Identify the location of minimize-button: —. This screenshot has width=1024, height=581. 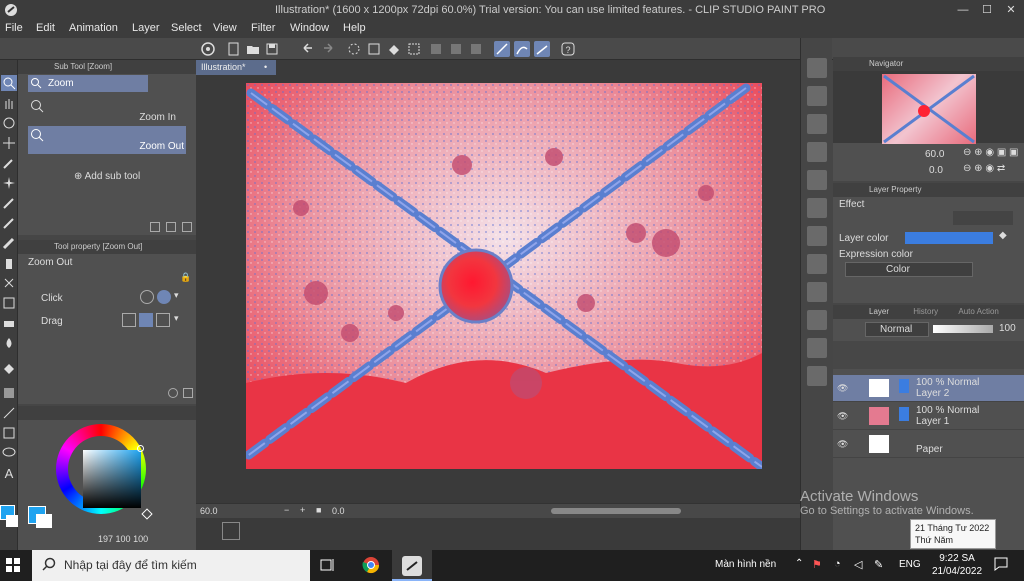
(963, 10).